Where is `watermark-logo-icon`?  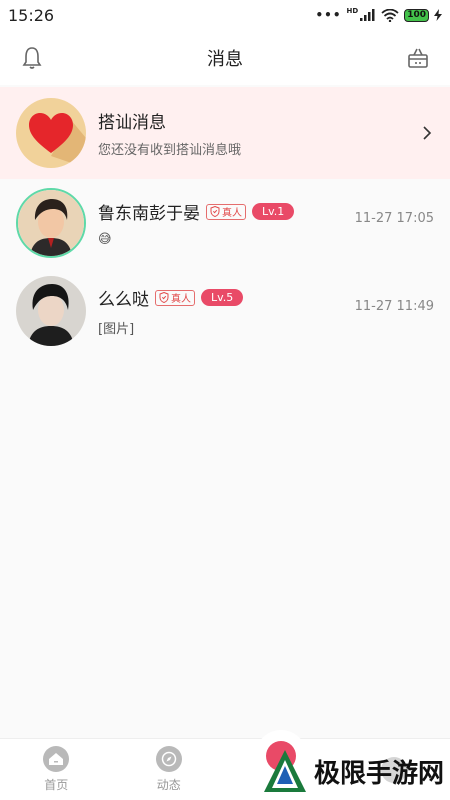 watermark-logo-icon is located at coordinates (284, 771).